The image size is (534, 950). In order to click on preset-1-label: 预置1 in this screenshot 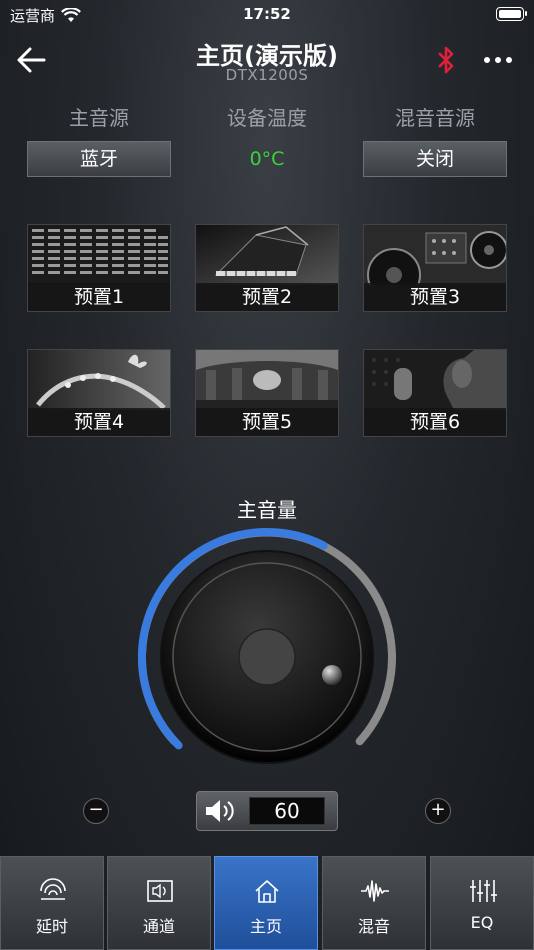, I will do `click(99, 297)`.